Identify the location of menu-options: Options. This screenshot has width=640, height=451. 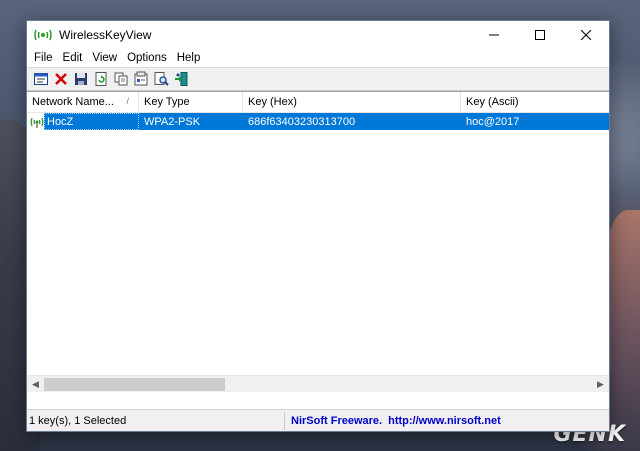
(147, 58).